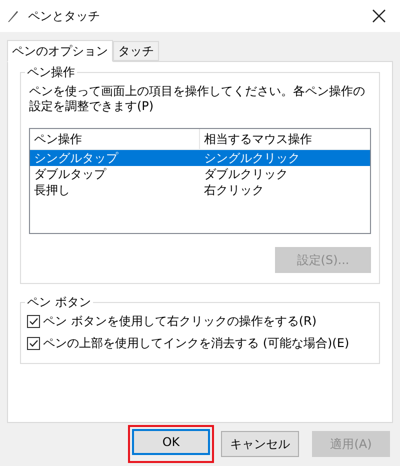 This screenshot has width=400, height=466. What do you see at coordinates (260, 444) in the screenshot?
I see `dialog-button: キャンセル` at bounding box center [260, 444].